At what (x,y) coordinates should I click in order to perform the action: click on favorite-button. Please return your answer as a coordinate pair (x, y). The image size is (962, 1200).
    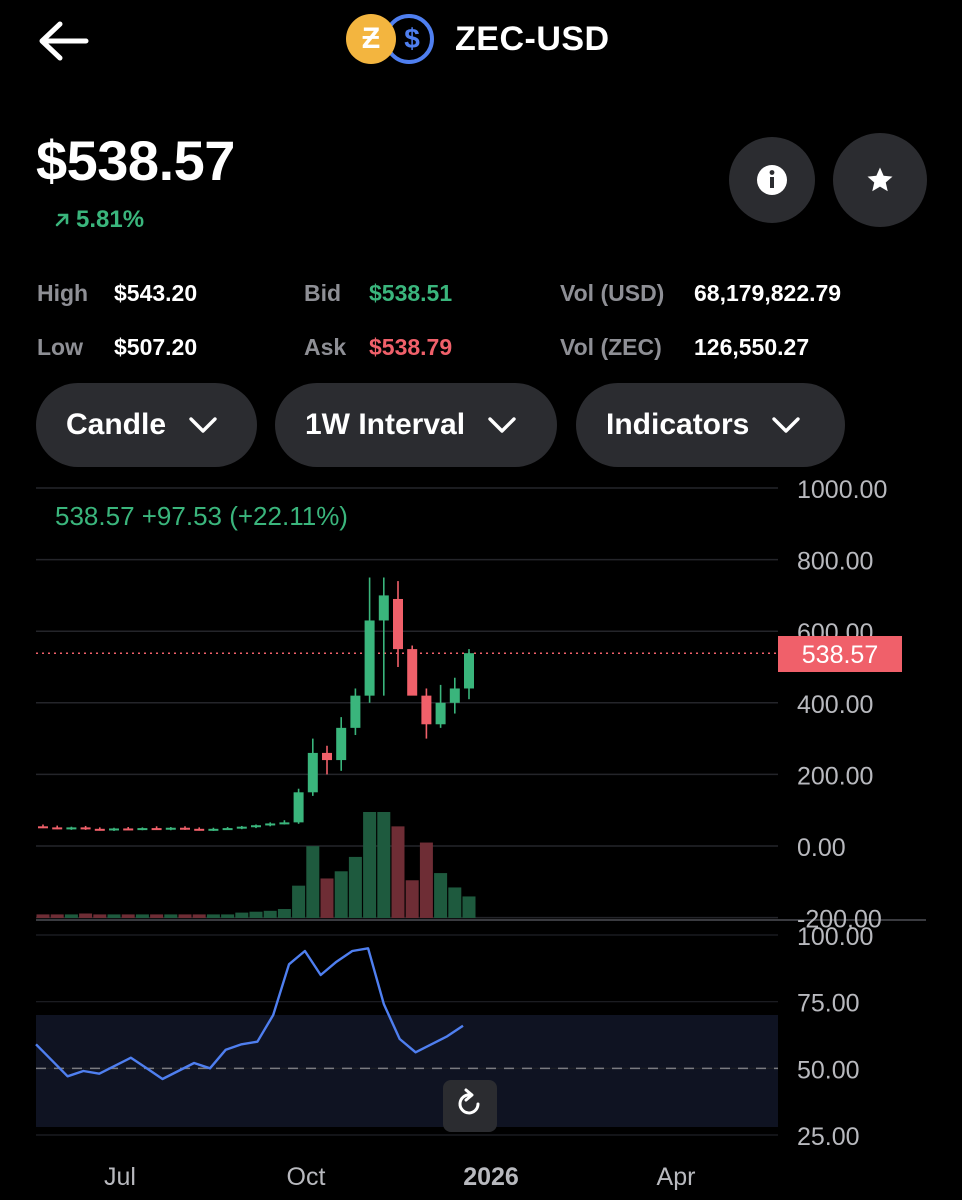
    Looking at the image, I should click on (880, 180).